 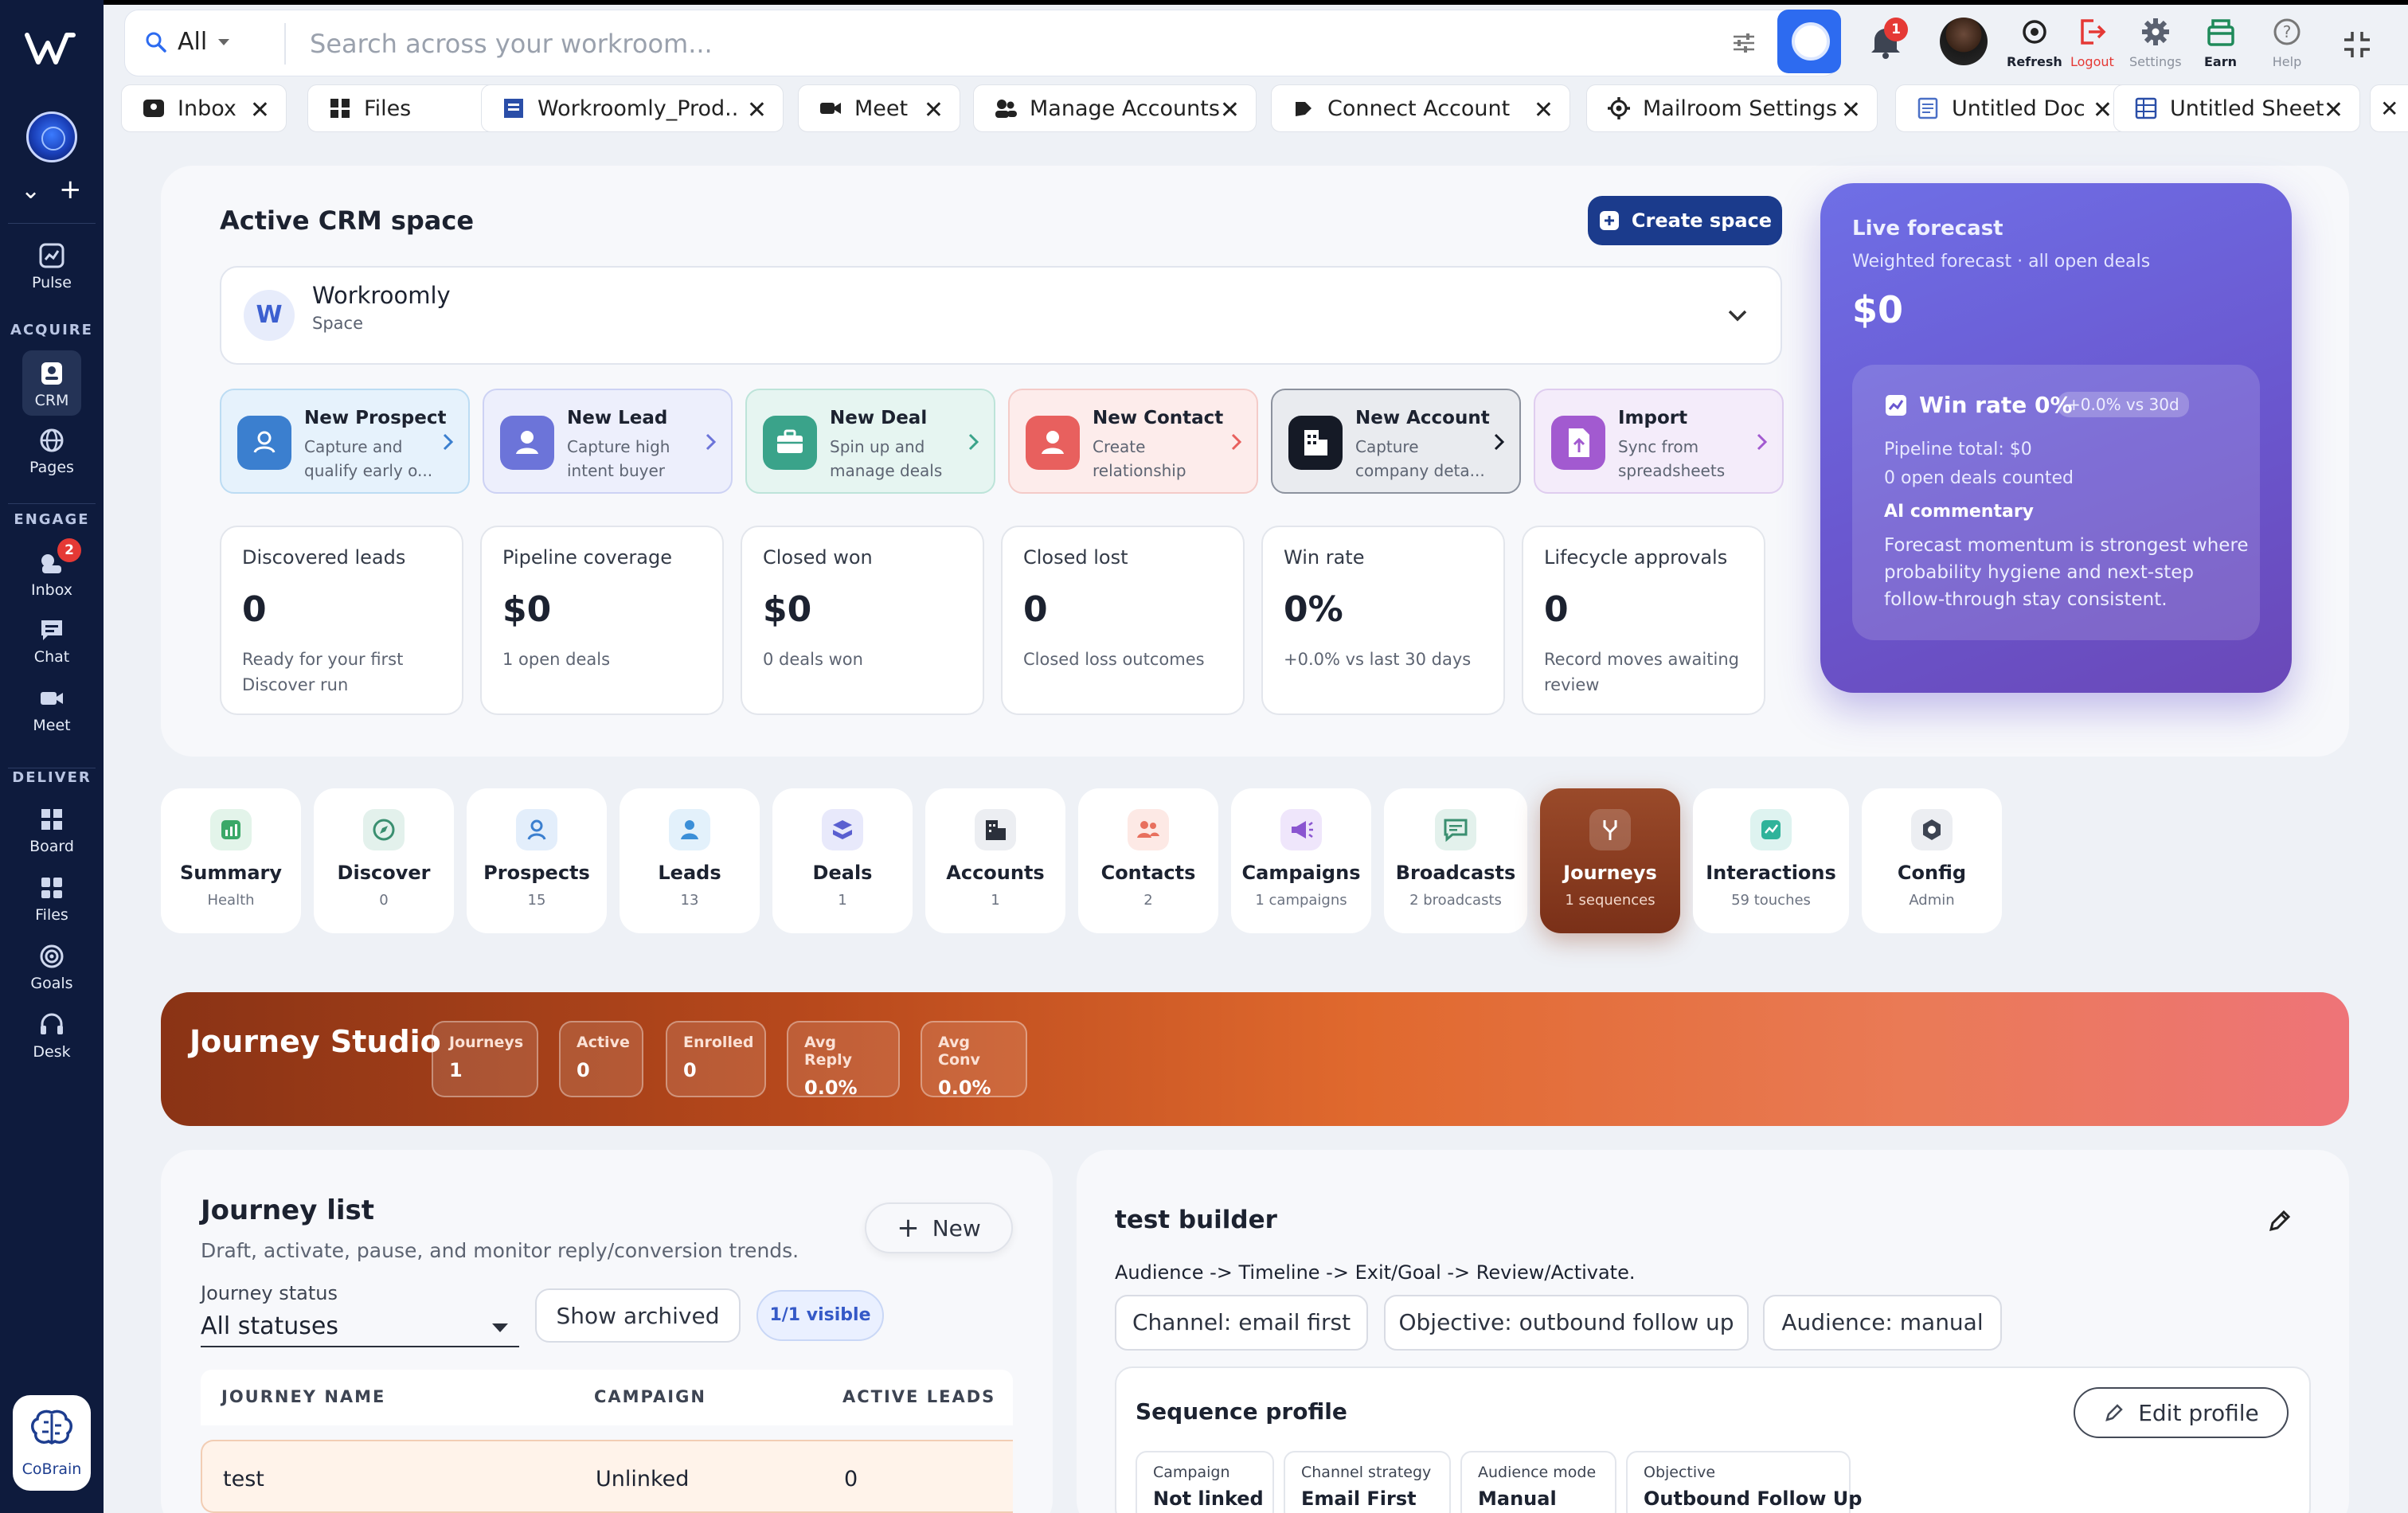 I want to click on create-space-button: Create space, so click(x=1685, y=220).